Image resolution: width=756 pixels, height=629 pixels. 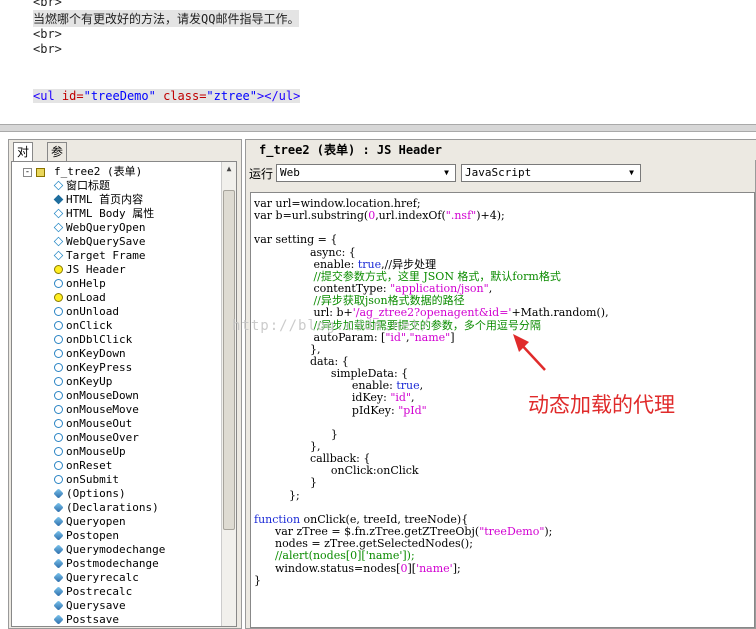 What do you see at coordinates (86, 619) in the screenshot?
I see `tree-item: Postsave` at bounding box center [86, 619].